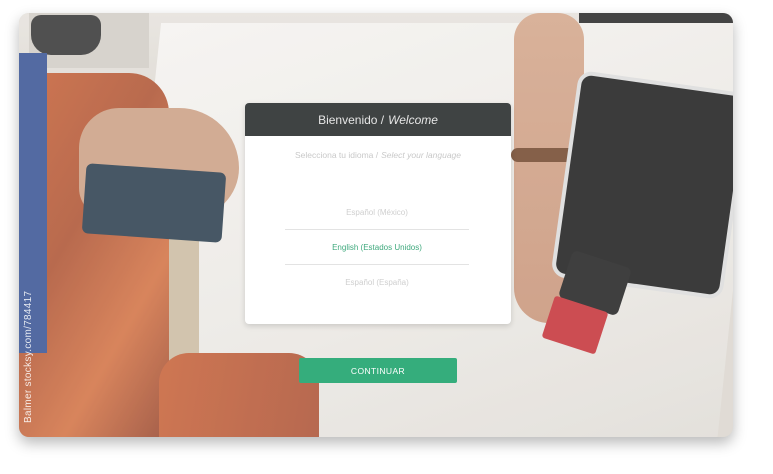  I want to click on dialog-header: Bienvenido / Welcome, so click(378, 119).